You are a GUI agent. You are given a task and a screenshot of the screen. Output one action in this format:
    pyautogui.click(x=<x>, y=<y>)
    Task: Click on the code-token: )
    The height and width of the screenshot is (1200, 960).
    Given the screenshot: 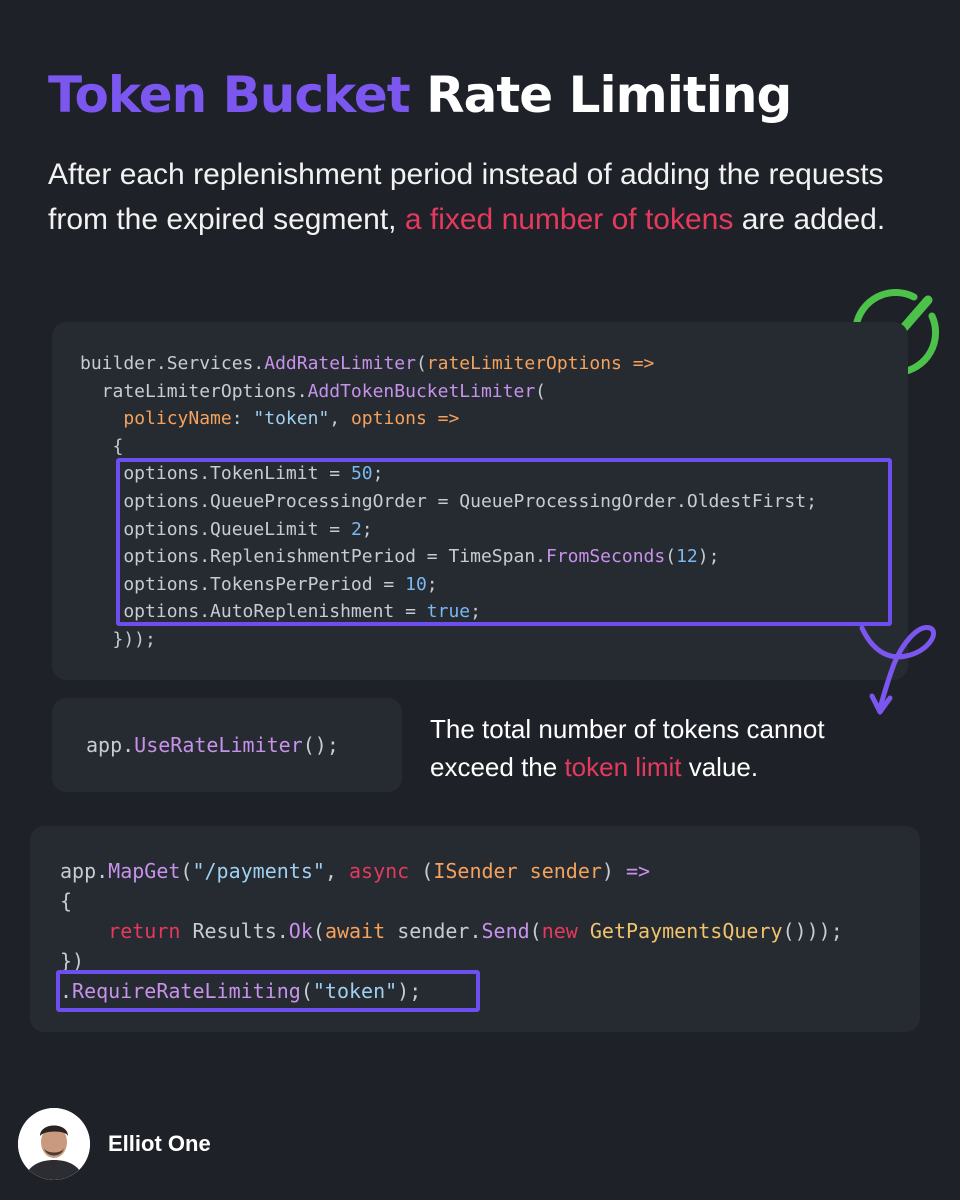 What is the action you would take?
    pyautogui.click(x=613, y=871)
    